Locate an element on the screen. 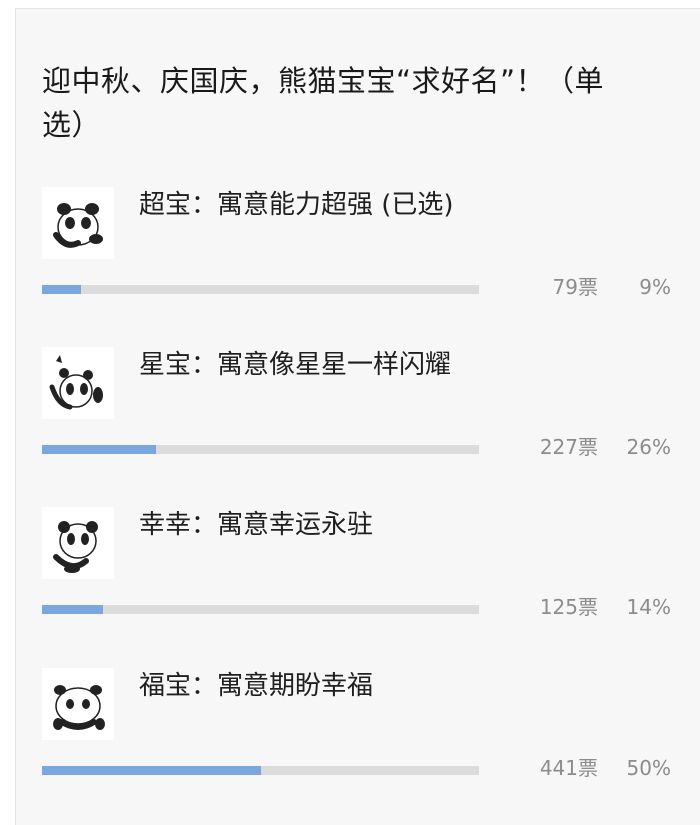 The height and width of the screenshot is (825, 700). vote-count: 441票 is located at coordinates (568, 768).